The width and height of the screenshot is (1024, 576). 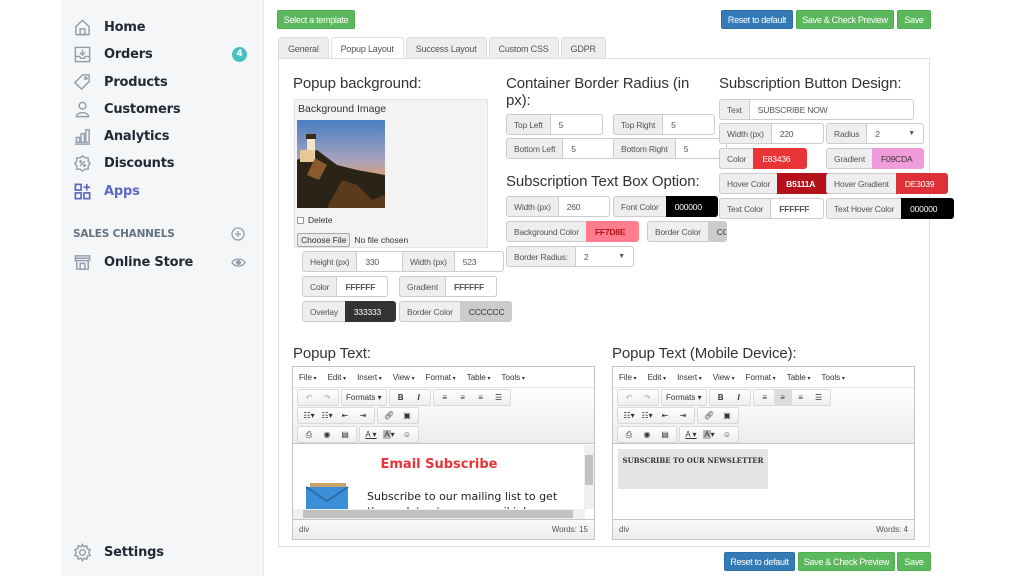 What do you see at coordinates (446, 48) in the screenshot?
I see `tab-success-layout: Success Layout` at bounding box center [446, 48].